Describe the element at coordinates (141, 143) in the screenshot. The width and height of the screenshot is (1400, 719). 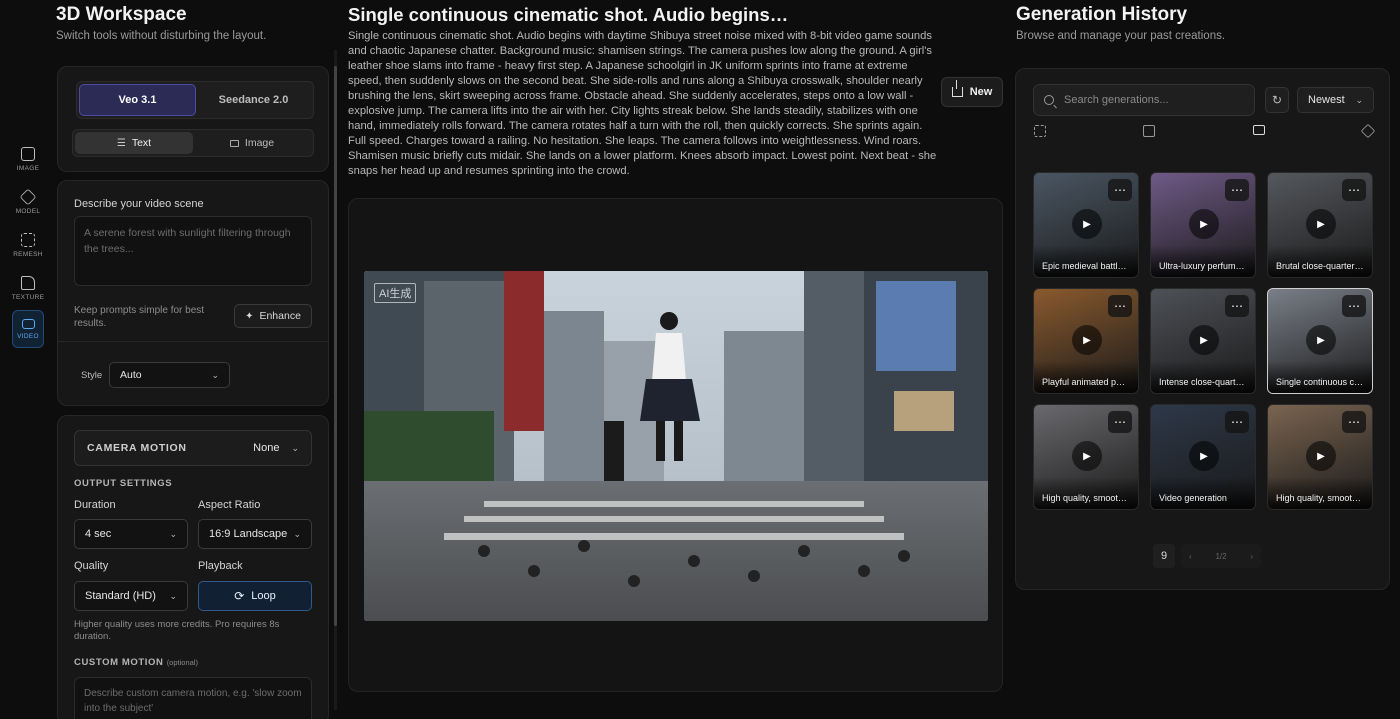
I see `mode-text-label: Text` at that location.